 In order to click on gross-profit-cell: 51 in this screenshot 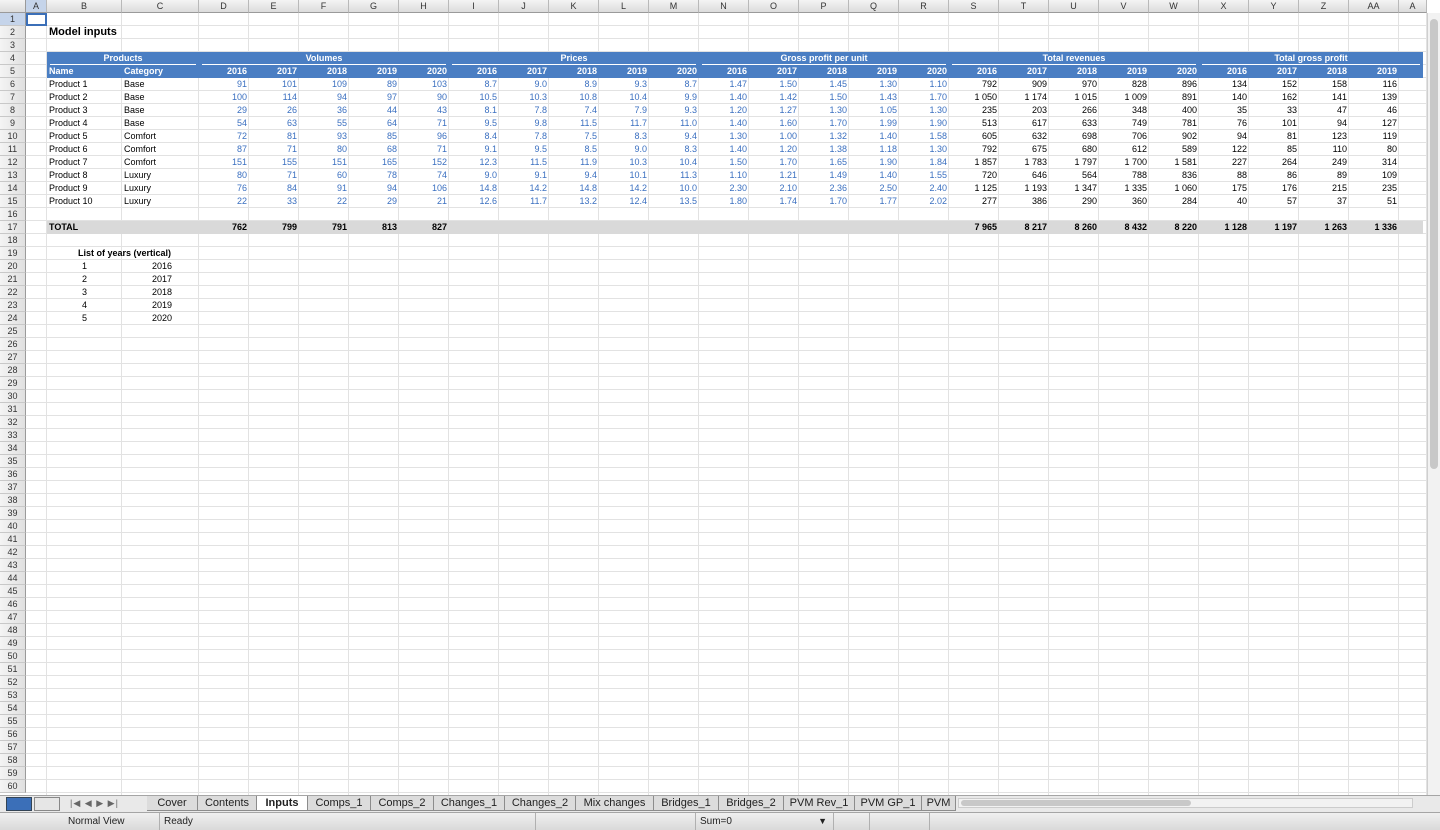, I will do `click(1374, 201)`.